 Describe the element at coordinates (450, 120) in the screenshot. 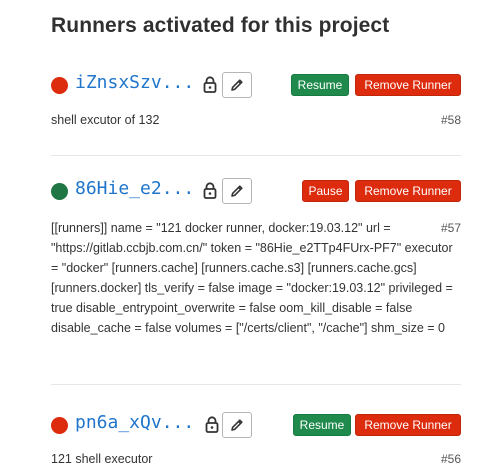

I see `runner-id: #58` at that location.